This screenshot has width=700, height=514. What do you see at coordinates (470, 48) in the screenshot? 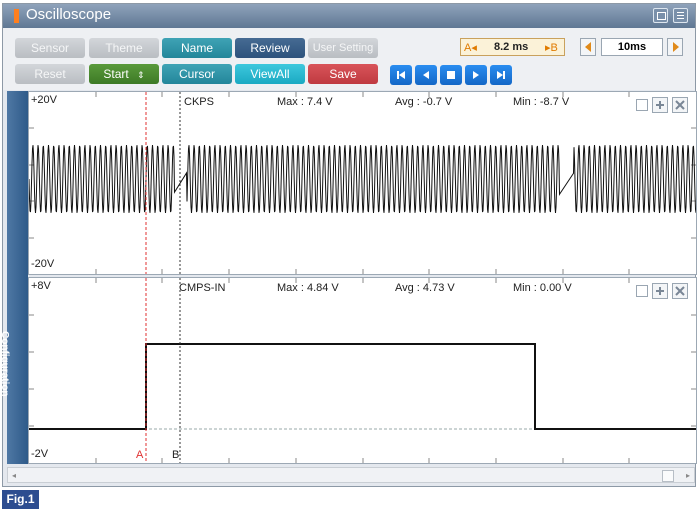
I see `cursor-a-marker: A◂` at bounding box center [470, 48].